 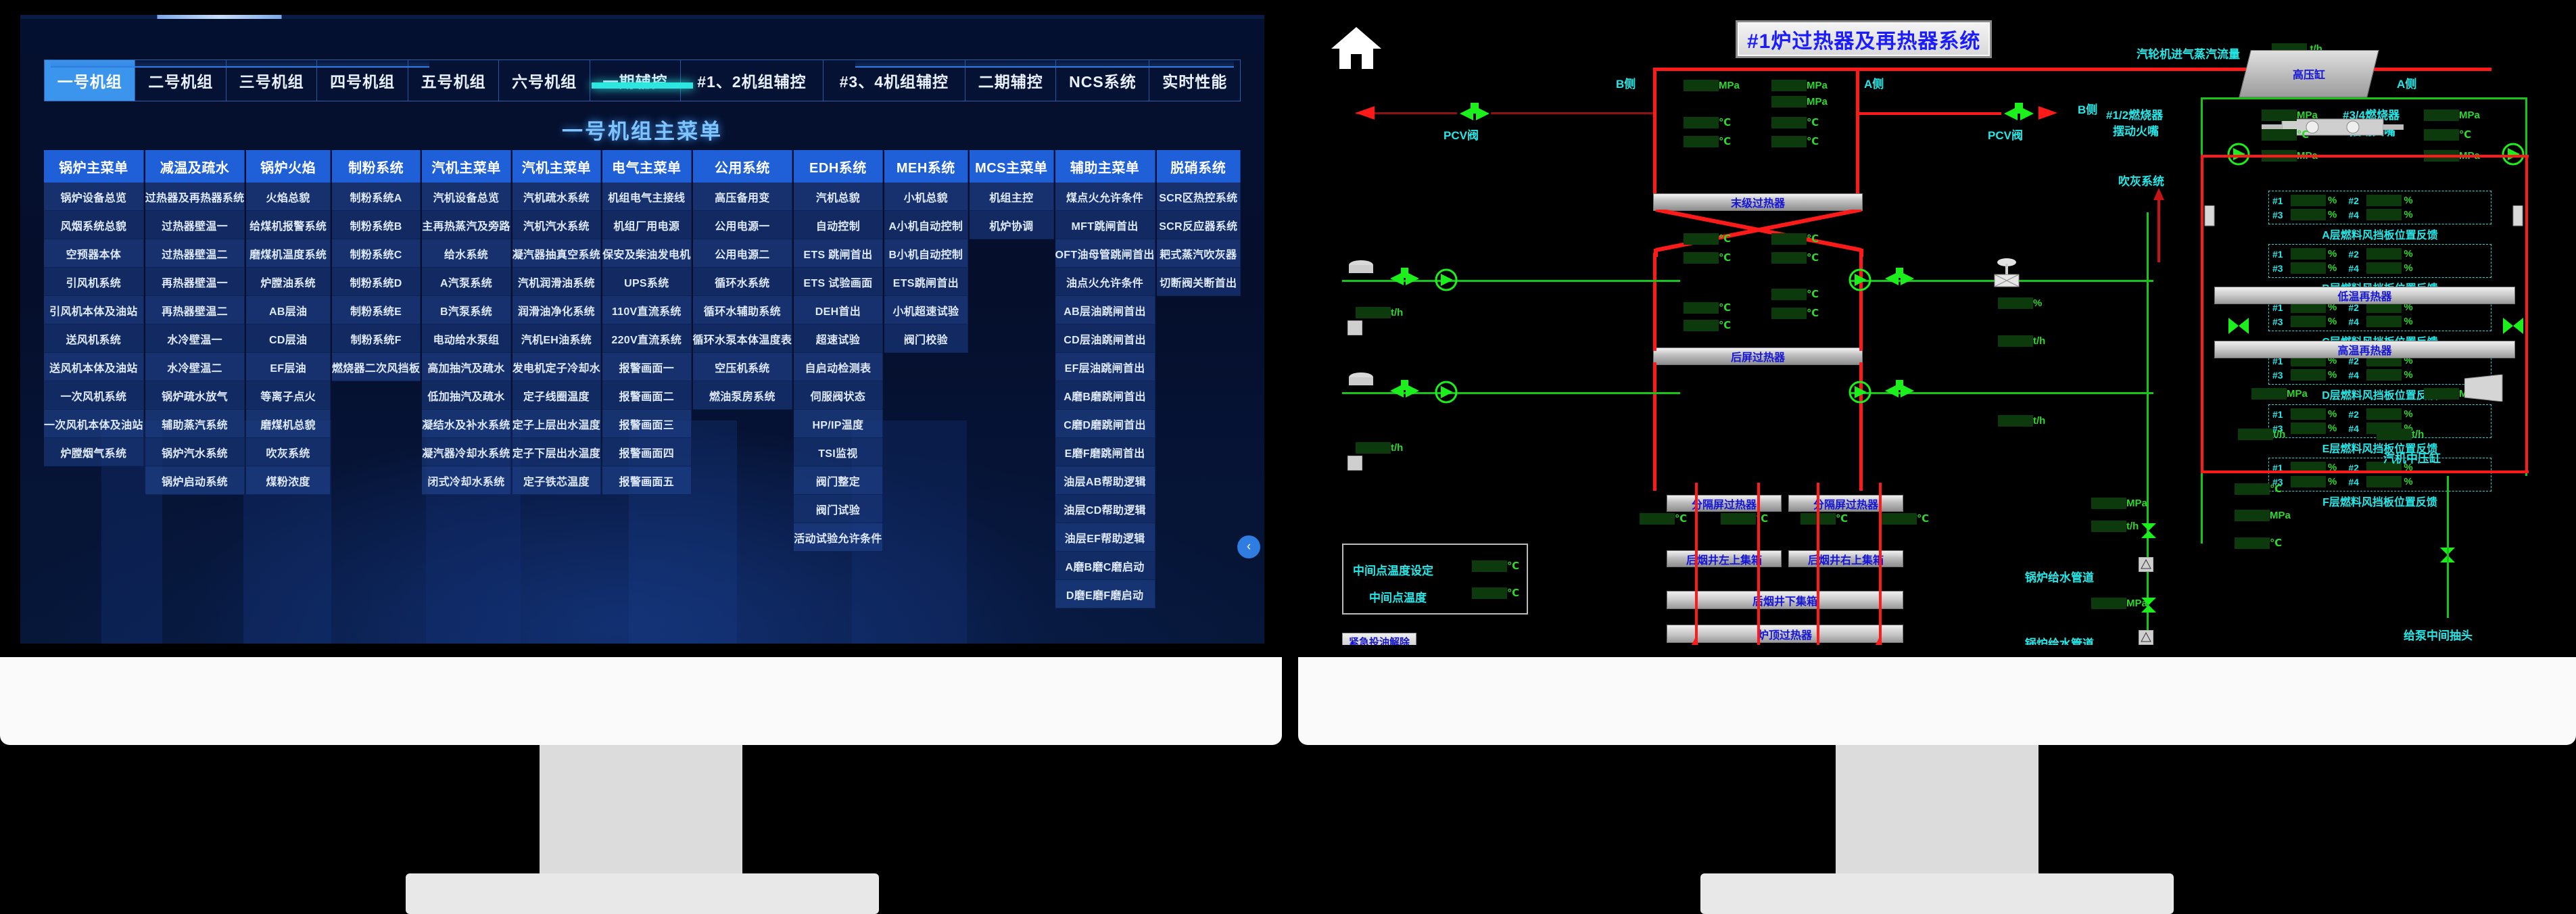 What do you see at coordinates (1105, 197) in the screenshot?
I see `menu-item: 煤点火允许条件` at bounding box center [1105, 197].